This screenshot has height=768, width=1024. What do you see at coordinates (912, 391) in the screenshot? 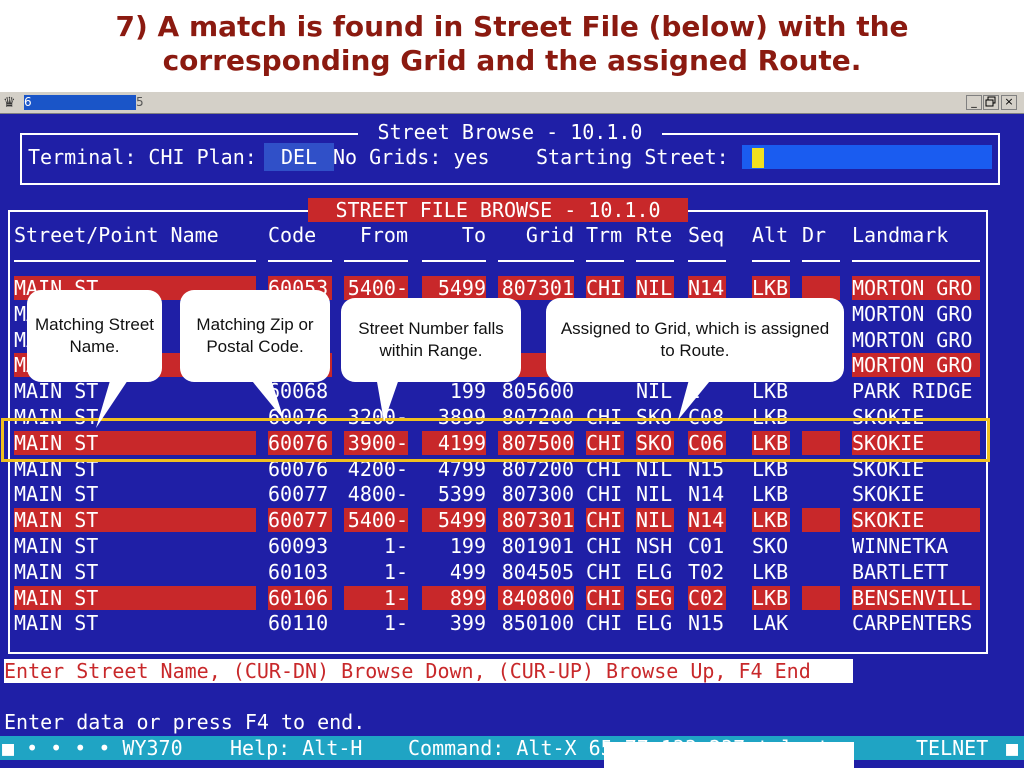
I see `cell-landmark: PARK RIDGE` at bounding box center [912, 391].